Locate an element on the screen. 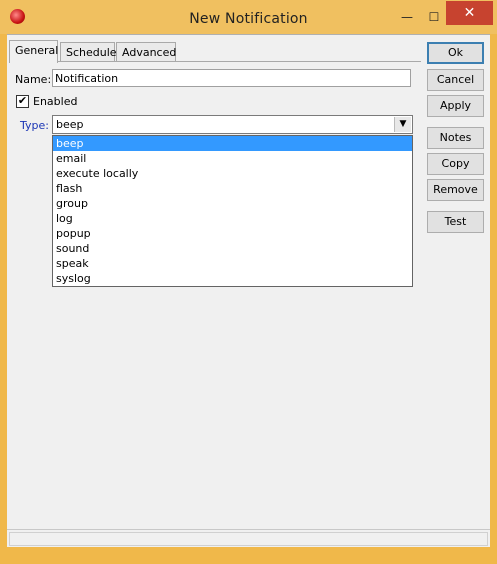 This screenshot has height=564, width=497. dropdown-option-syslog: syslog is located at coordinates (232, 278).